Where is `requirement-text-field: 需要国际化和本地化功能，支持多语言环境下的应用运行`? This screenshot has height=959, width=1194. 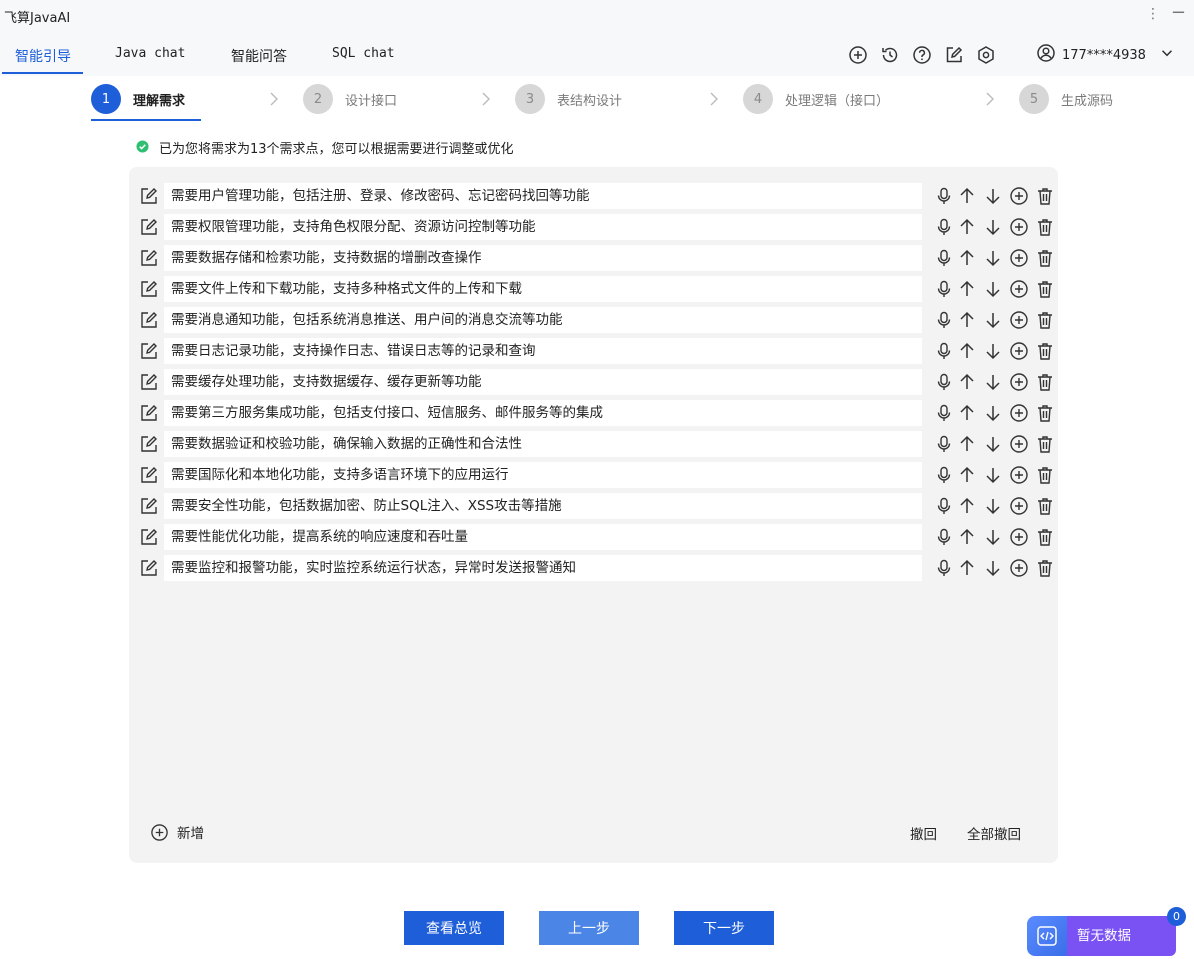 requirement-text-field: 需要国际化和本地化功能，支持多语言环境下的应用运行 is located at coordinates (543, 475).